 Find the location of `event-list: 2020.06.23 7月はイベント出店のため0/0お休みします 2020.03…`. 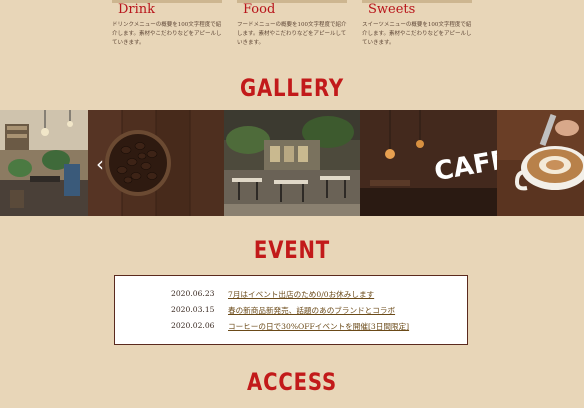

event-list: 2020.06.23 7月はイベント出店のため0/0お休みします 2020.03… is located at coordinates (291, 310).